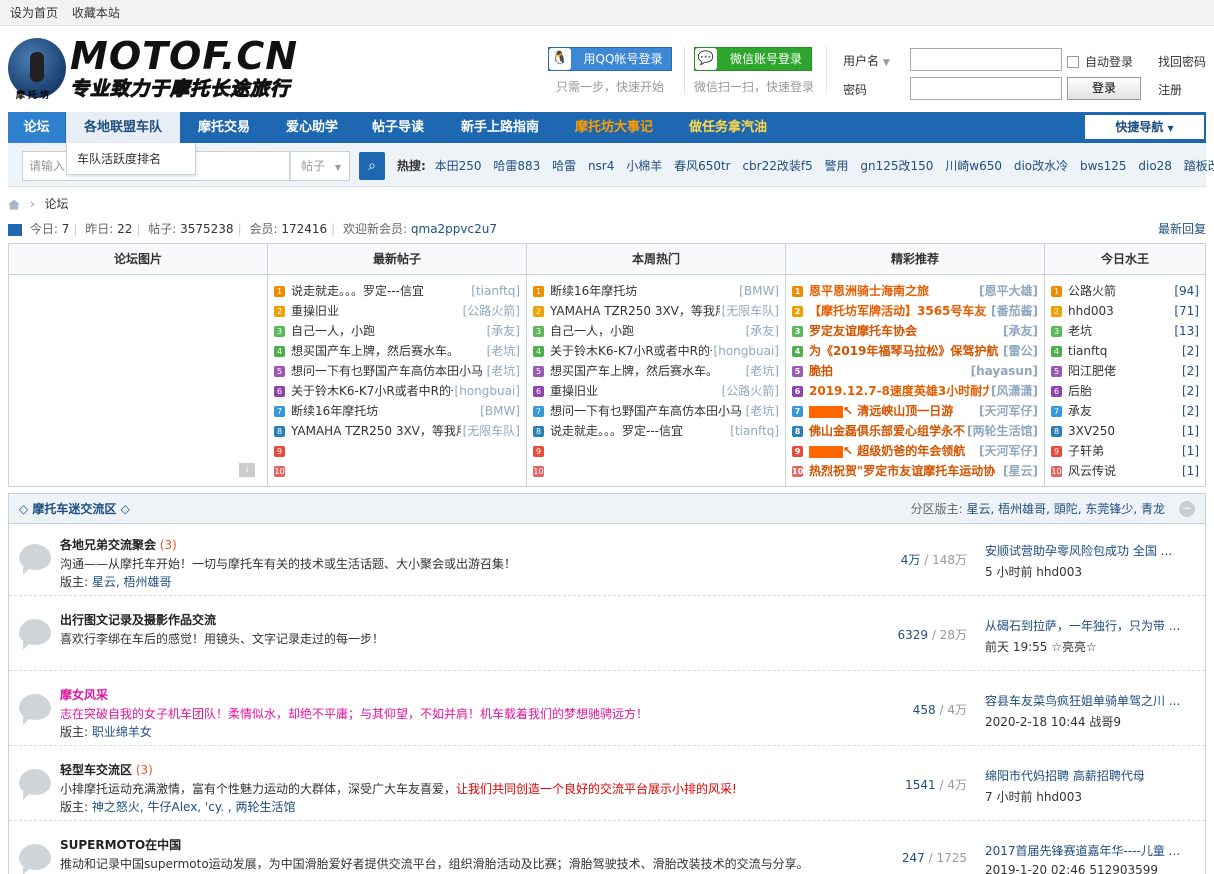  Describe the element at coordinates (886, 63) in the screenshot. I see `chevron-down-icon: ▼` at that location.